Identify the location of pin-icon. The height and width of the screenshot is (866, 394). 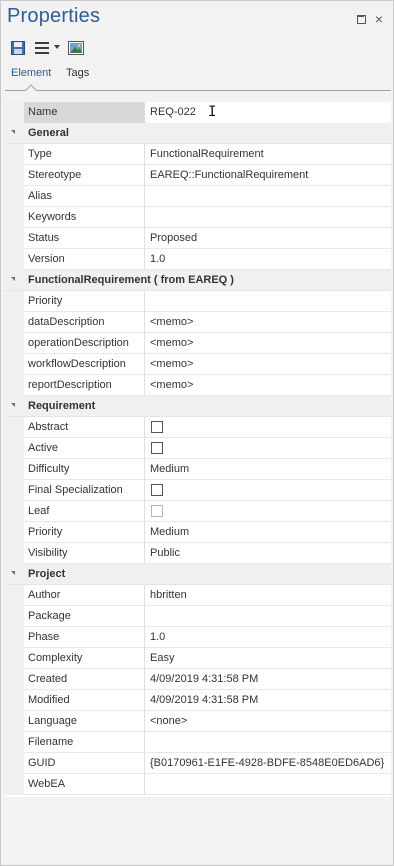
(361, 19).